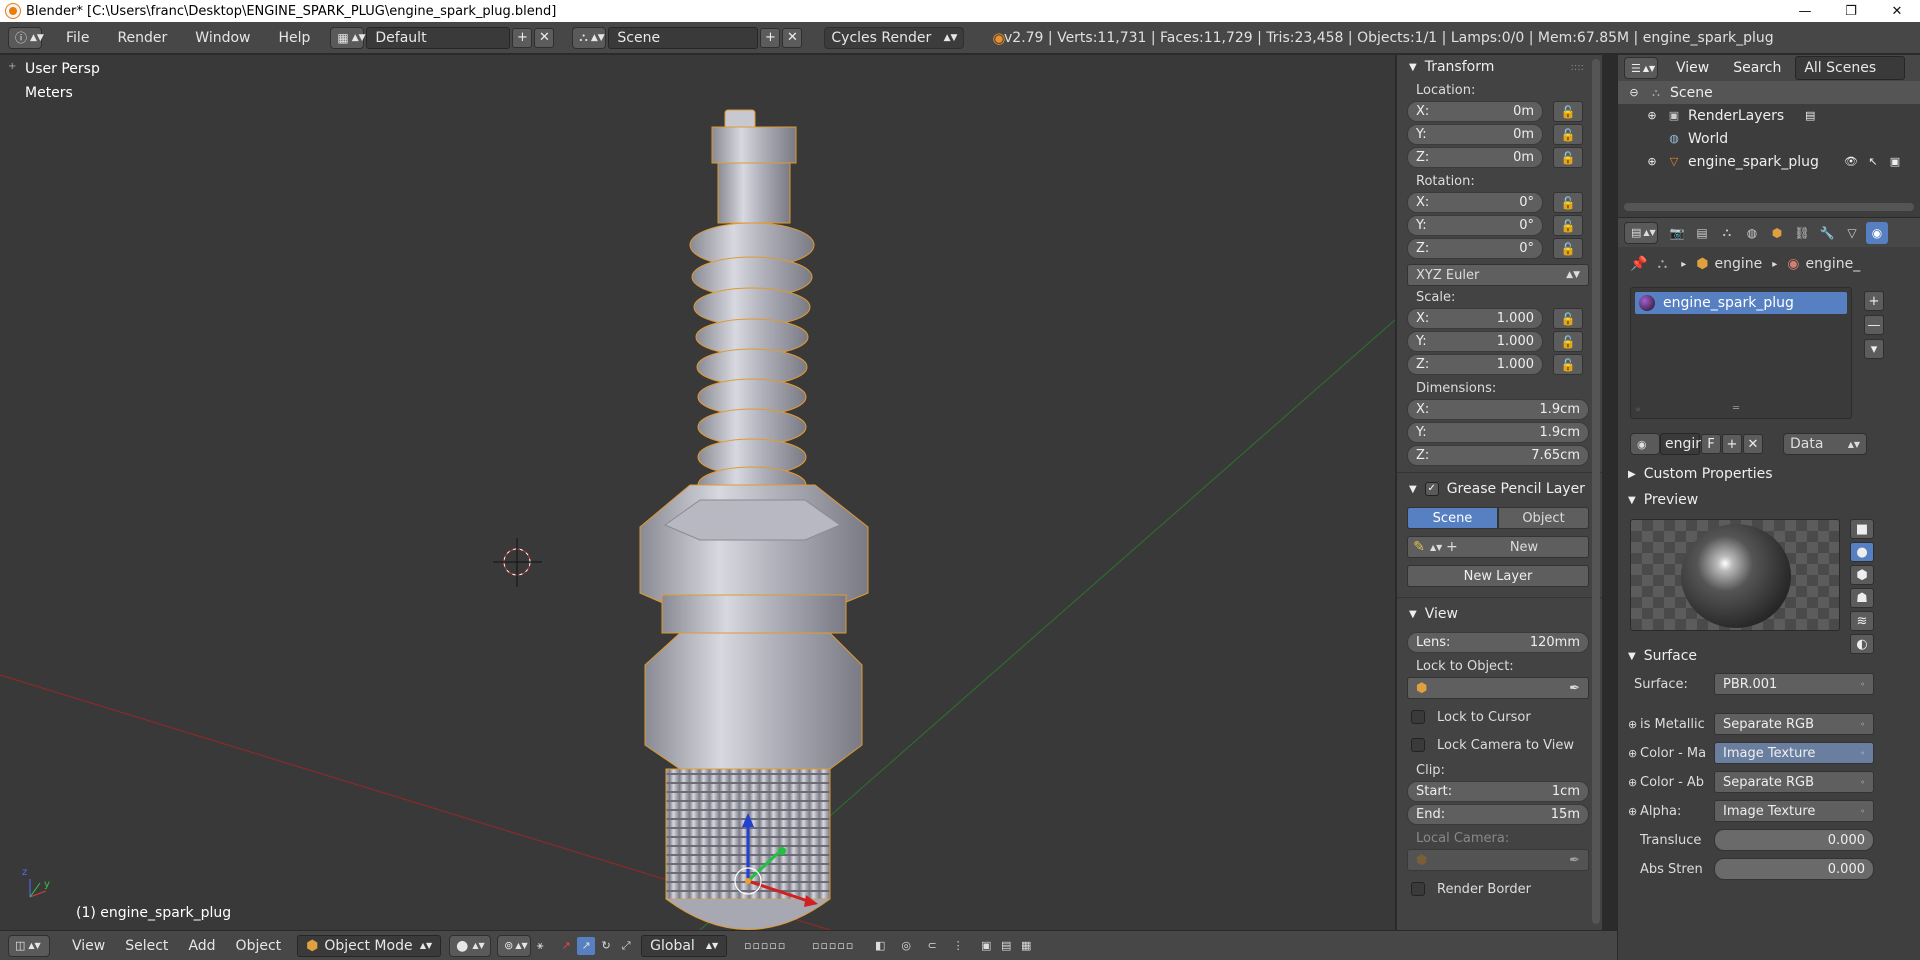 The height and width of the screenshot is (960, 1920). Describe the element at coordinates (1794, 840) in the screenshot. I see `translucency-slider: 0.000` at that location.